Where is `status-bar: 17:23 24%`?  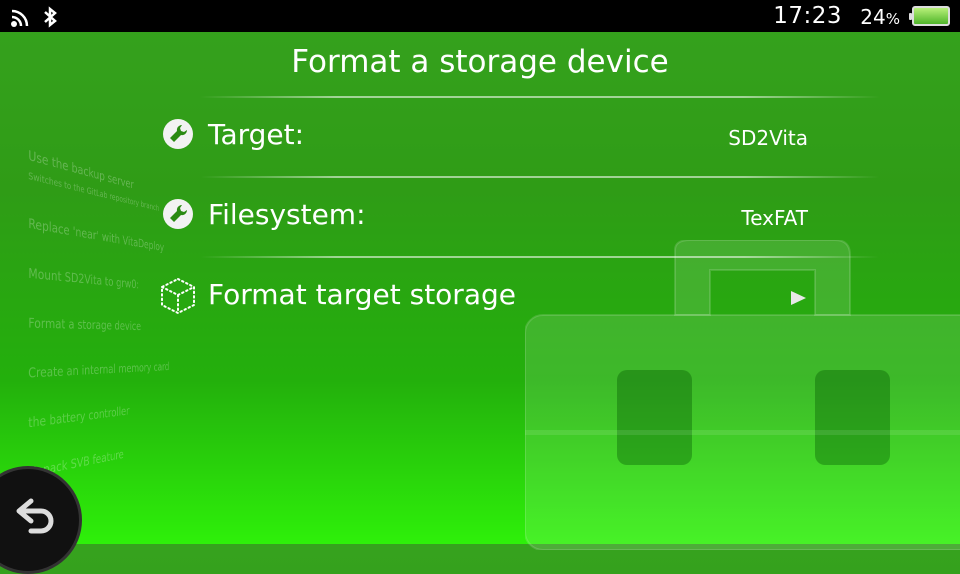
status-bar: 17:23 24% is located at coordinates (480, 16).